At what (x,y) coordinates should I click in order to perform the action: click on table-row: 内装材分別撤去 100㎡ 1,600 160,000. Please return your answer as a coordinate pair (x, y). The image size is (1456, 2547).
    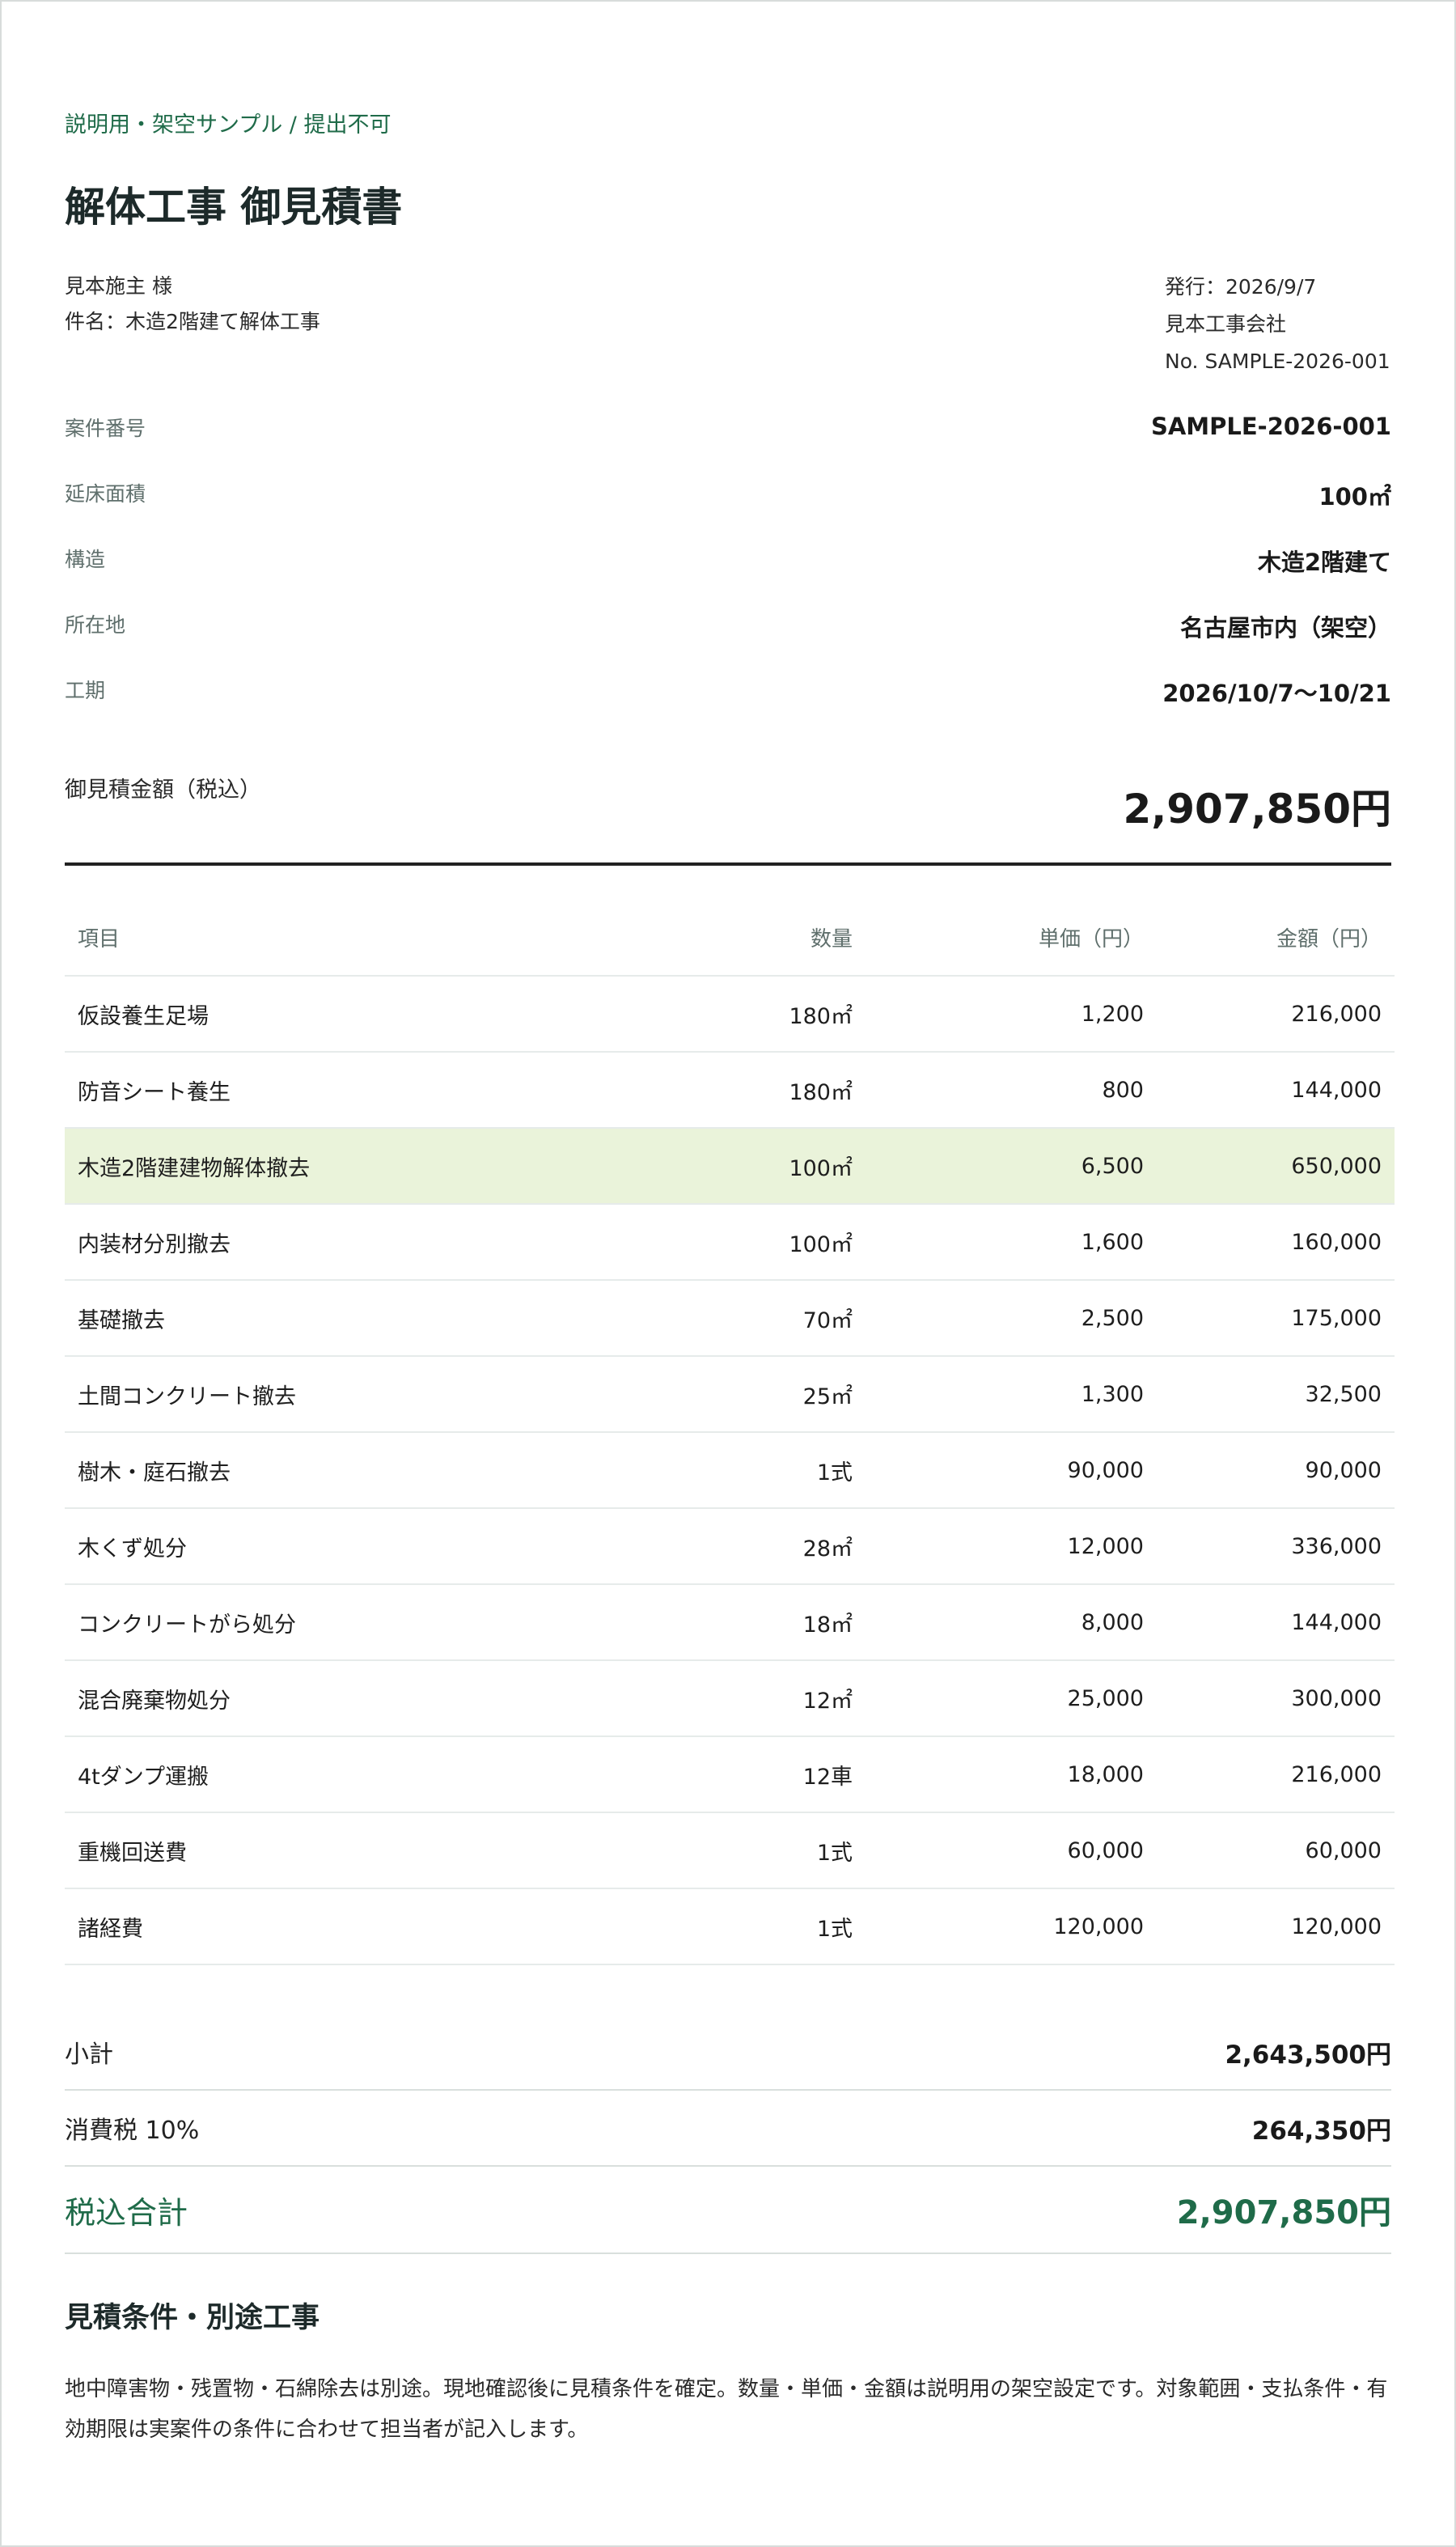
    Looking at the image, I should click on (730, 1242).